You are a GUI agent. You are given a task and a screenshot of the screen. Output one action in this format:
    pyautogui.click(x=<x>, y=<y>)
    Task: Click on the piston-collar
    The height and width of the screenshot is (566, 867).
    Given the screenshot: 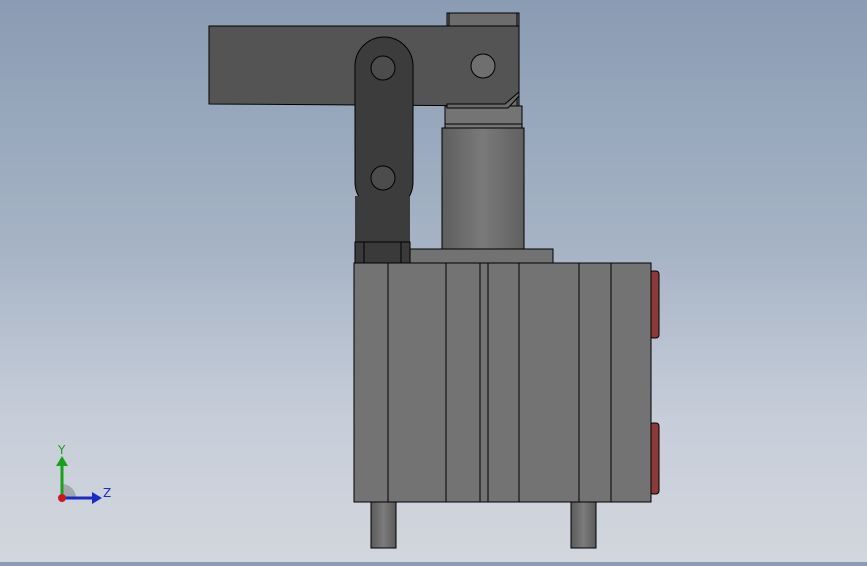 What is the action you would take?
    pyautogui.click(x=483, y=117)
    